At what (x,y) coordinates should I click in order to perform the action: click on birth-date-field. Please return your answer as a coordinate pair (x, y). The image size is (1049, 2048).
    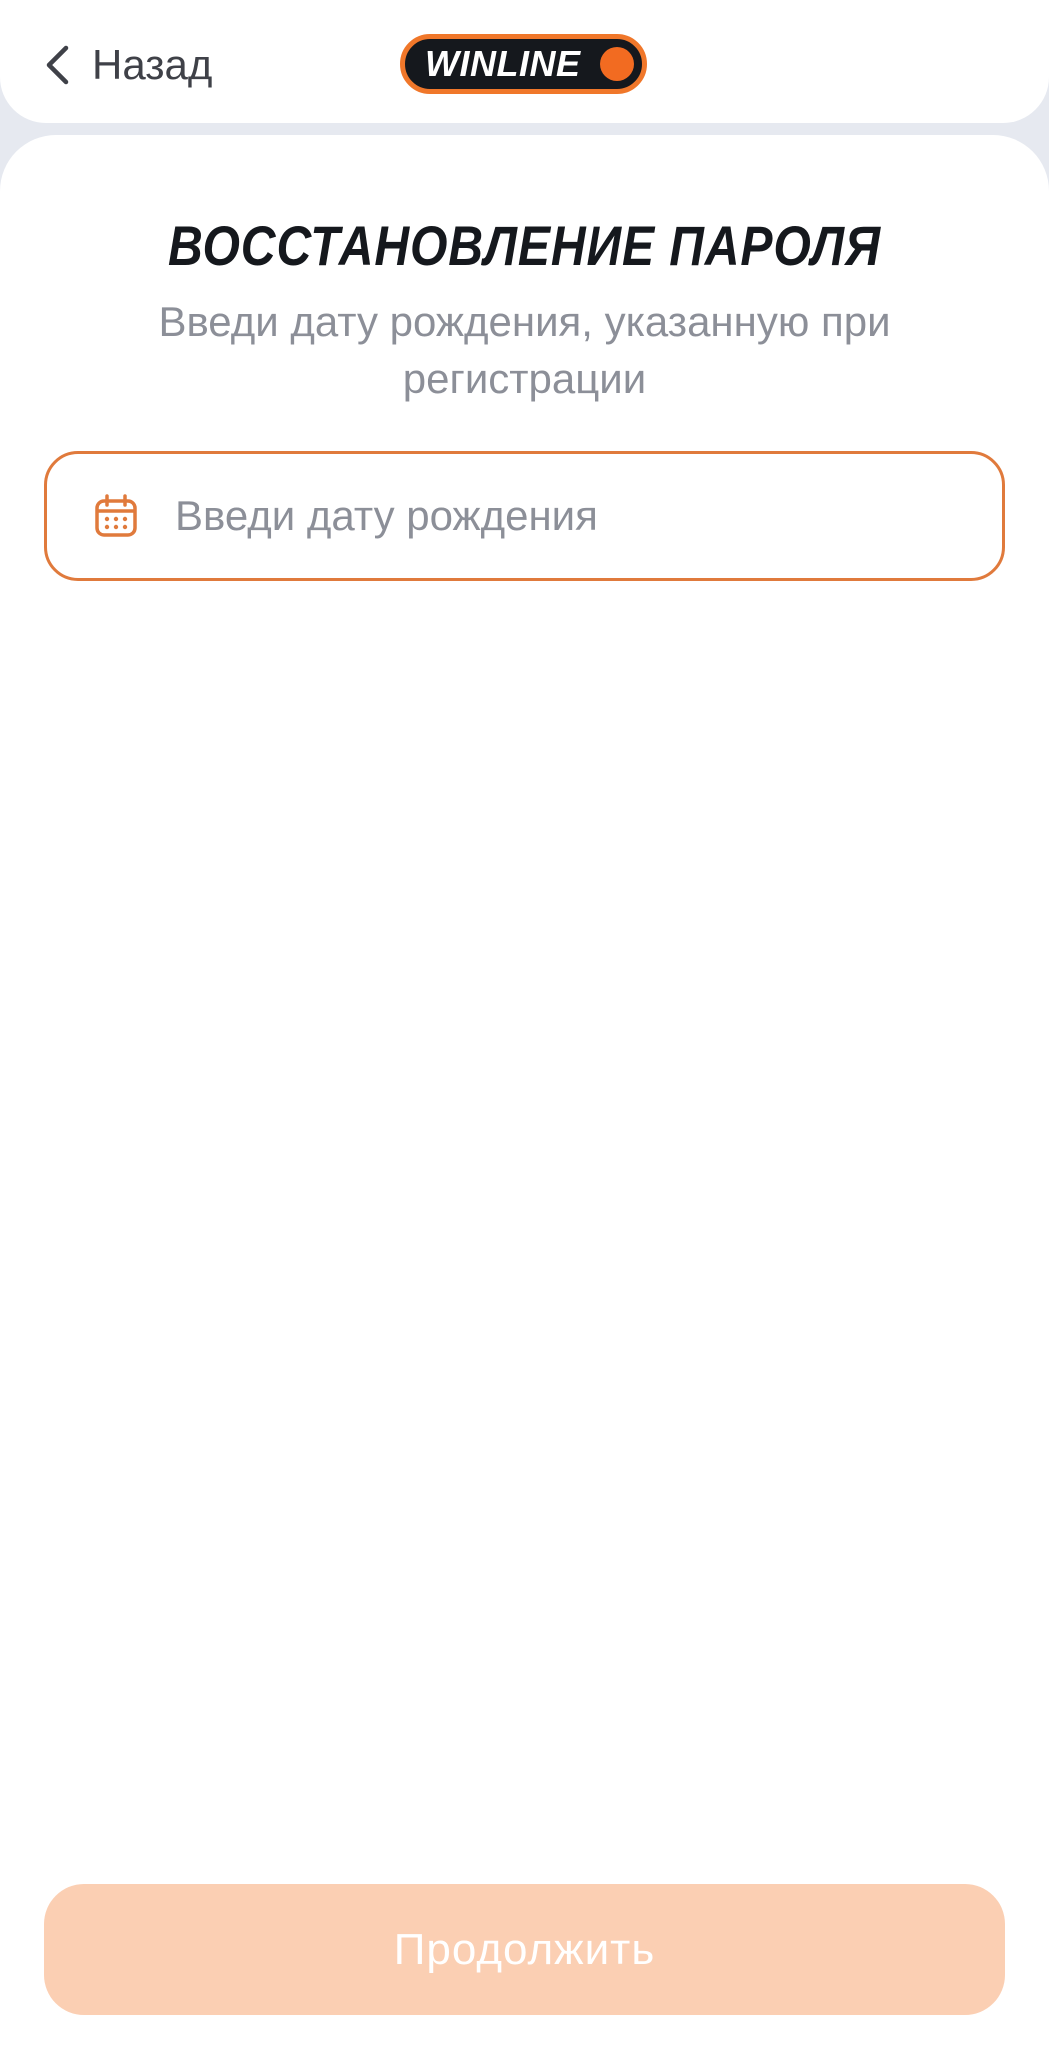
    Looking at the image, I should click on (524, 516).